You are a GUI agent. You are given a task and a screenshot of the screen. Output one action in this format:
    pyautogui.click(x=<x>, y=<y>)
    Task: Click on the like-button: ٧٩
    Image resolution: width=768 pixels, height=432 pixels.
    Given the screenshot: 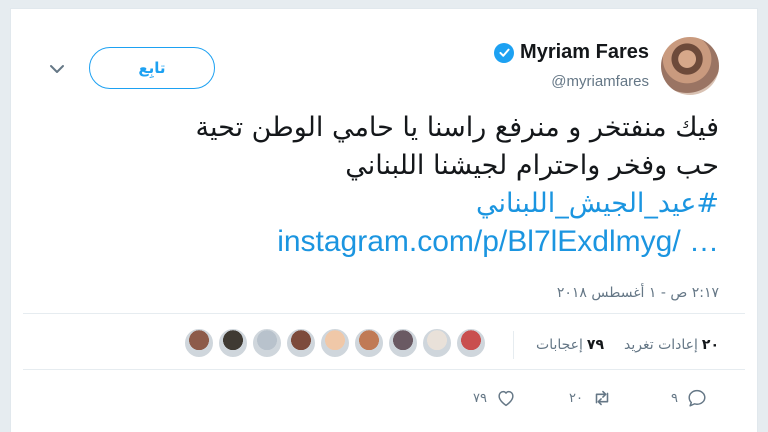 What is the action you would take?
    pyautogui.click(x=495, y=398)
    